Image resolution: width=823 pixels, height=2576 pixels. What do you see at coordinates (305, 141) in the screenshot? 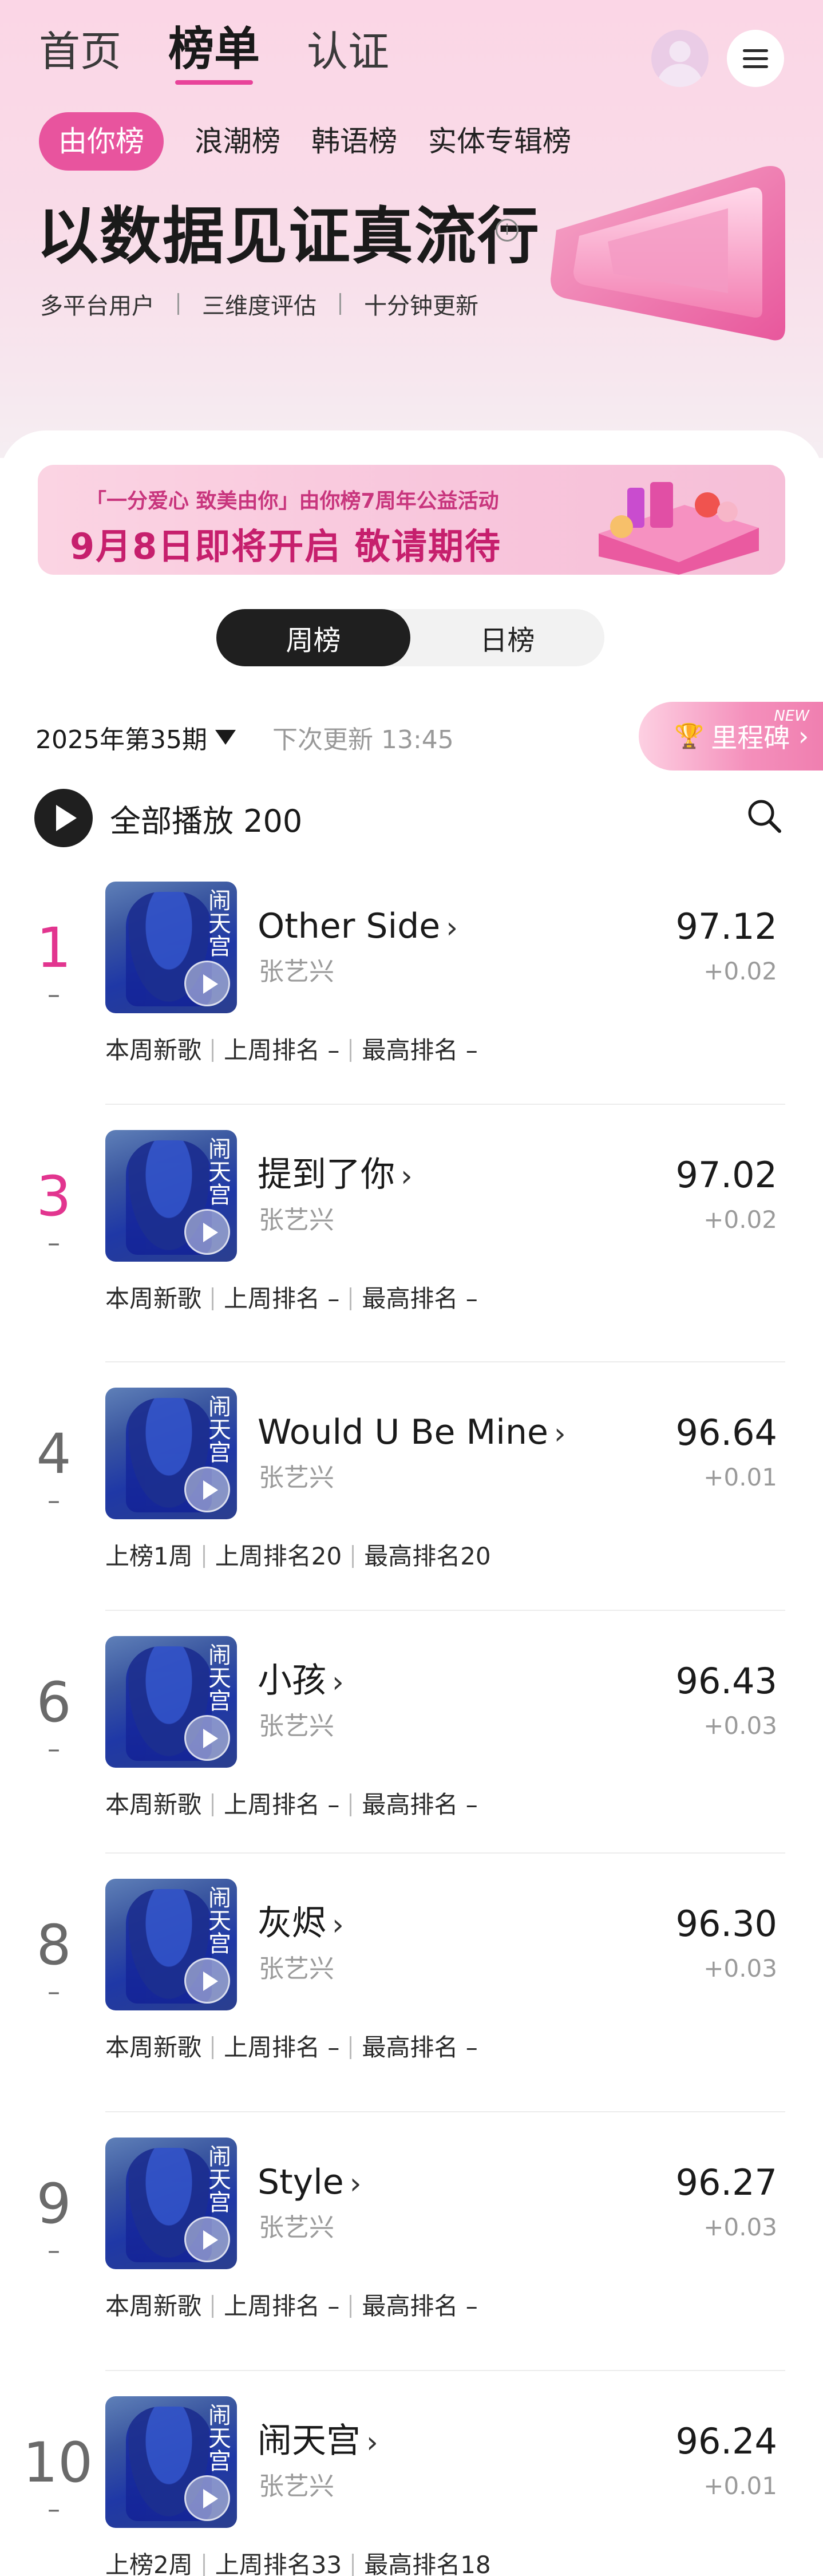
I see `chart-subtabs: 由你榜 浪潮榜 韩语榜 实体专辑榜` at bounding box center [305, 141].